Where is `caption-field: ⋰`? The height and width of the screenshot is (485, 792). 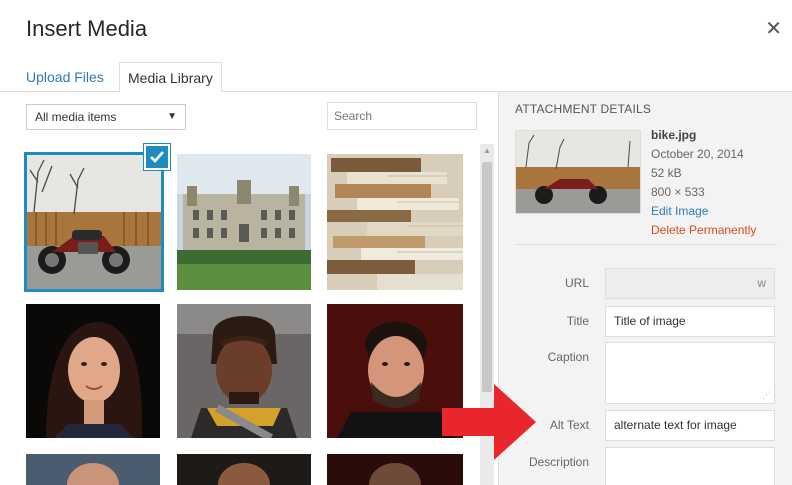
caption-field: ⋰ is located at coordinates (690, 373).